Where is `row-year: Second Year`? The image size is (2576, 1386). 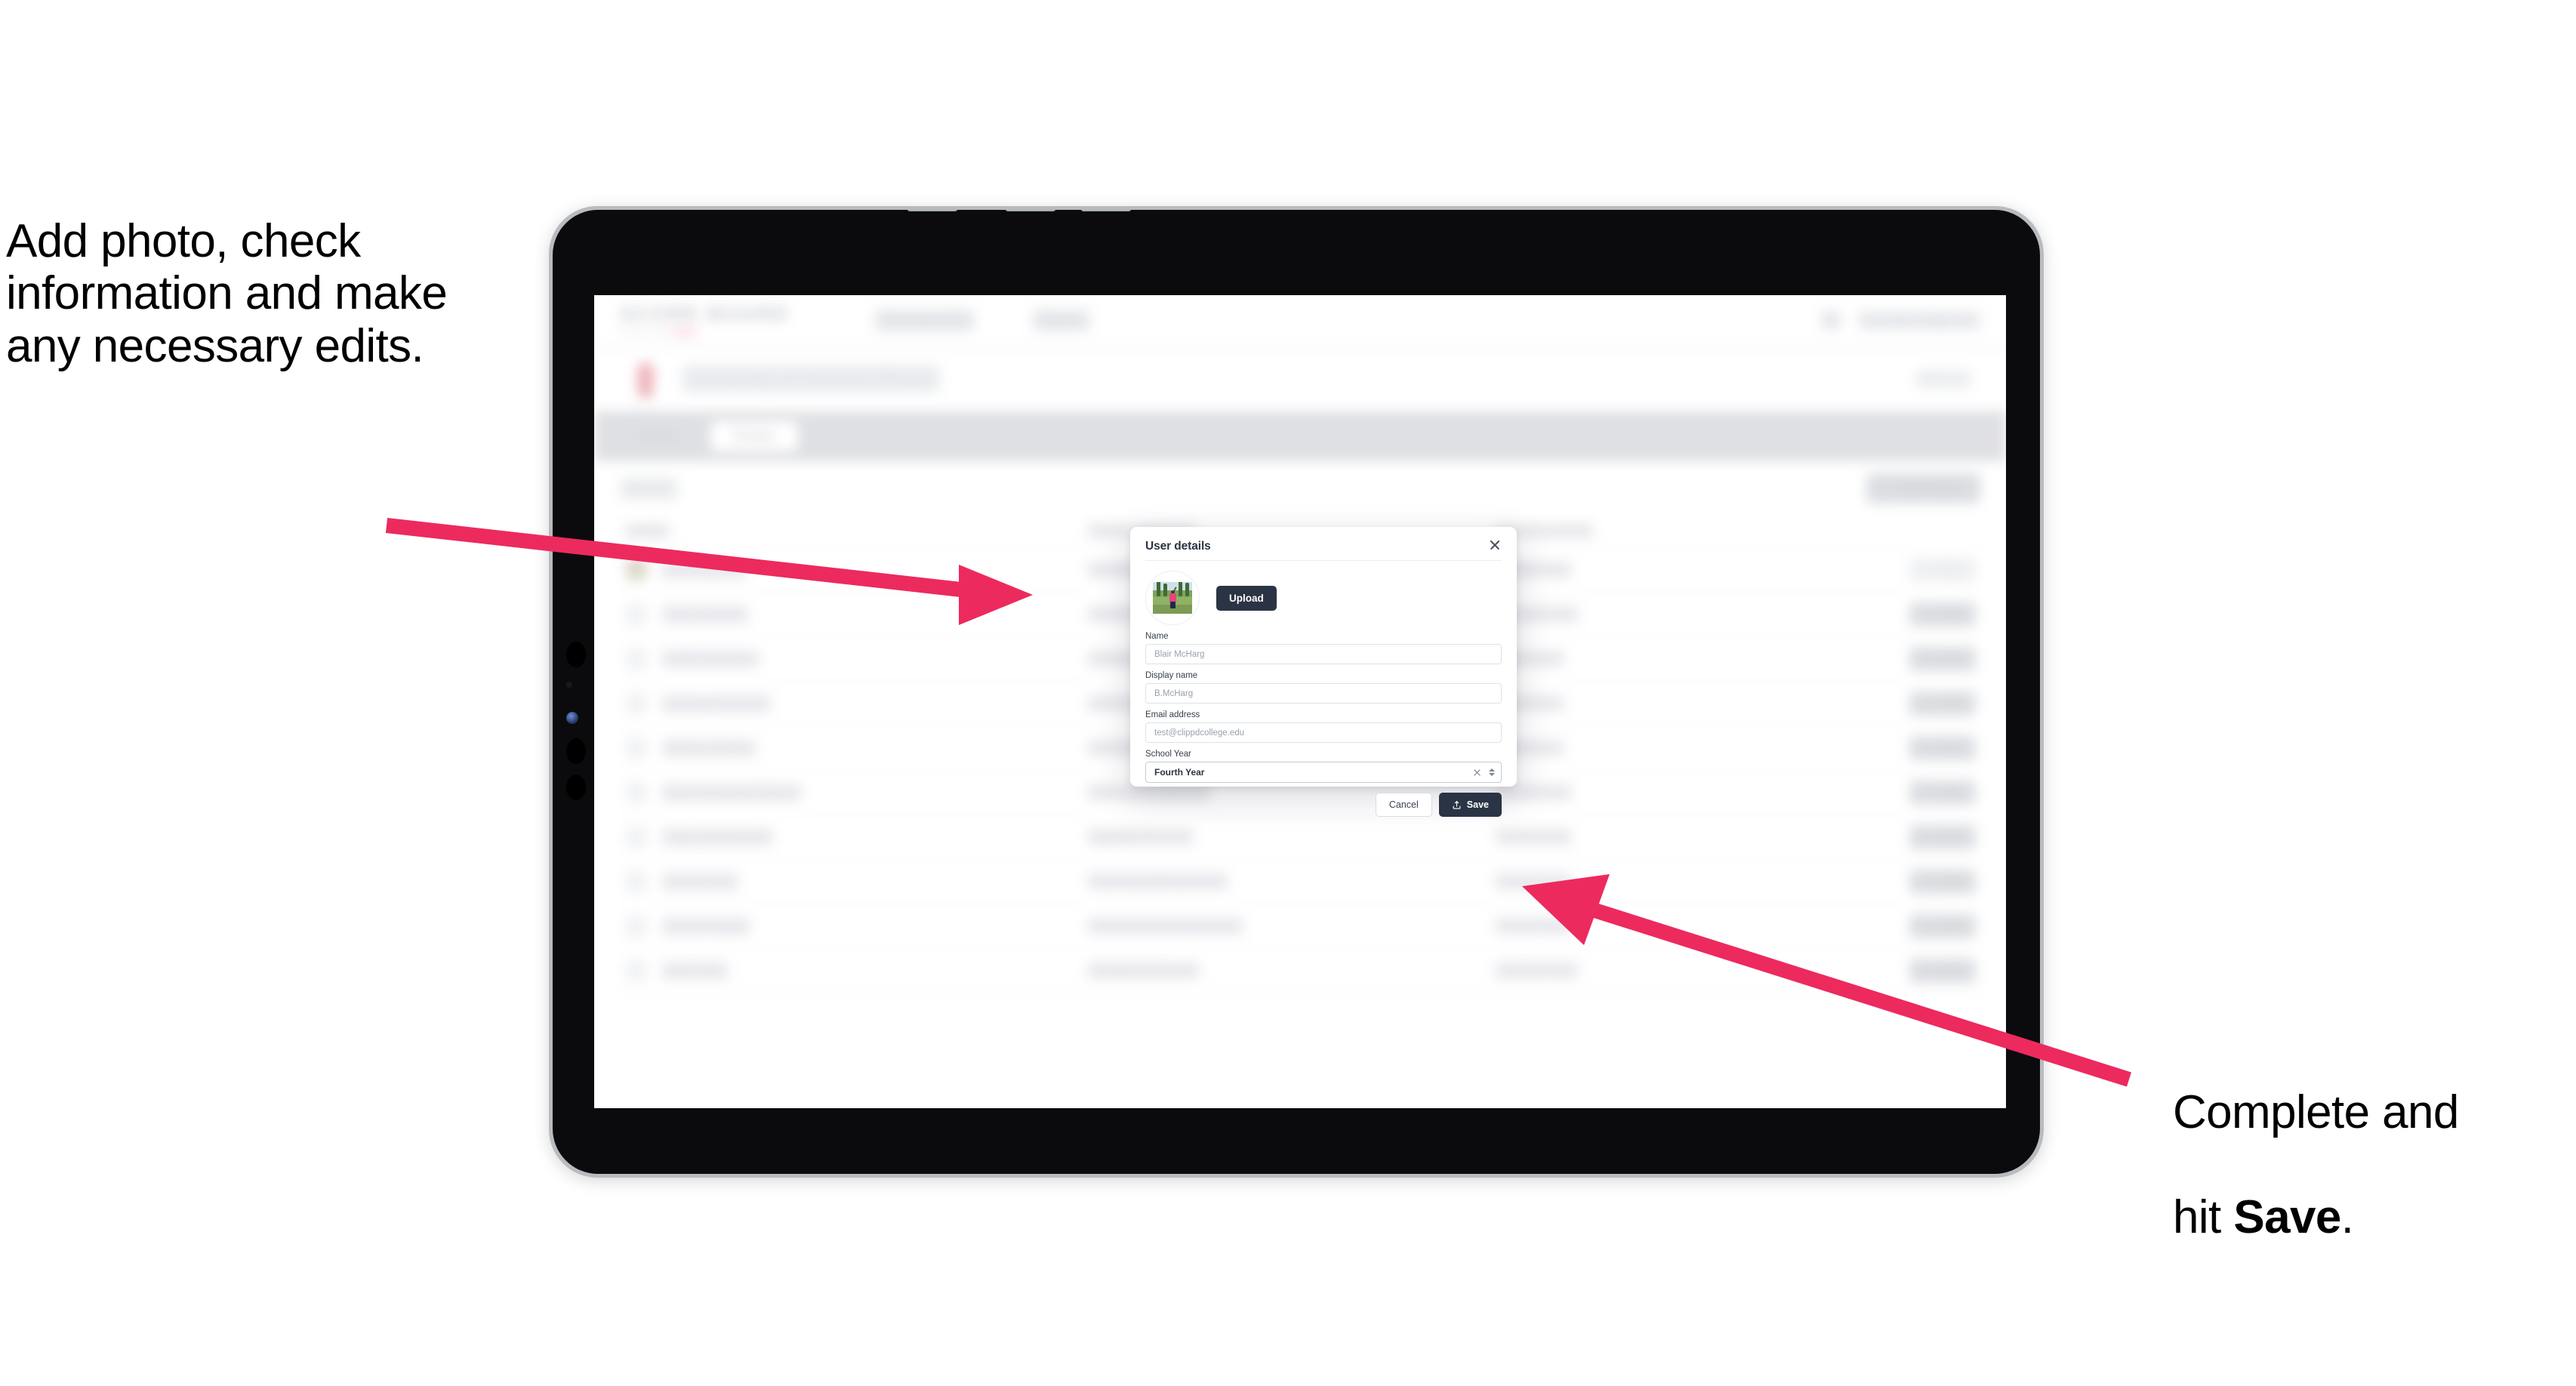
row-year: Second Year is located at coordinates (1537, 970).